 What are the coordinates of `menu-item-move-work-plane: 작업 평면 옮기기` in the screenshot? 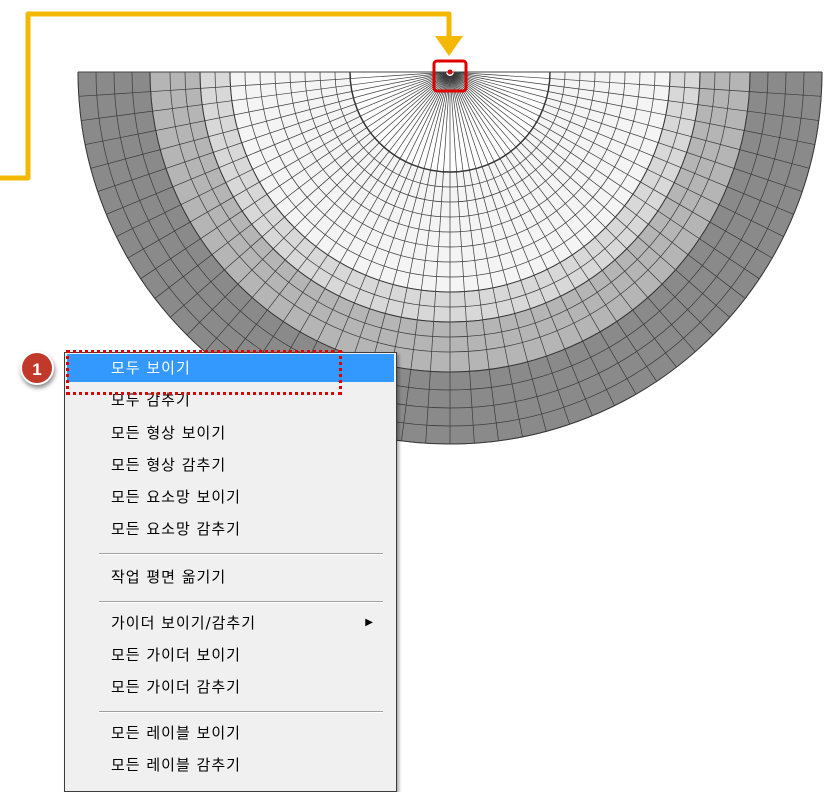 It's located at (230, 577).